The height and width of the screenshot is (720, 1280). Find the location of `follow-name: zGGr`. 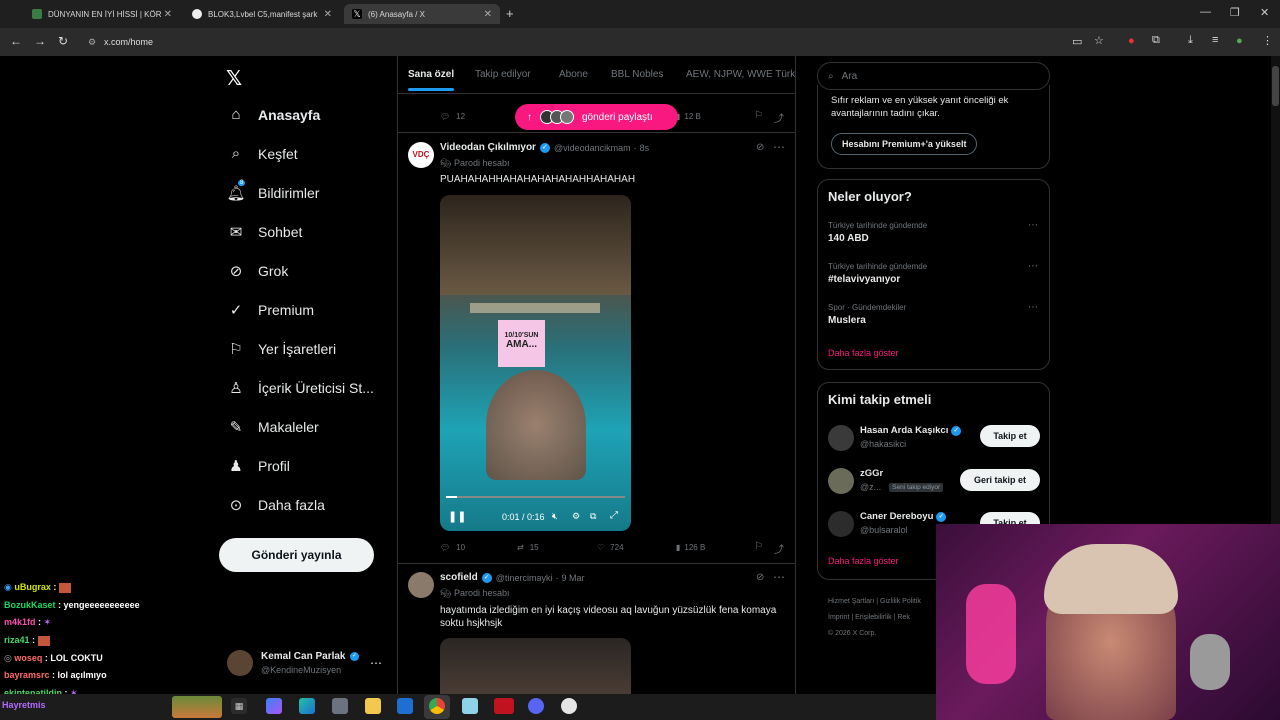

follow-name: zGGr is located at coordinates (871, 473).